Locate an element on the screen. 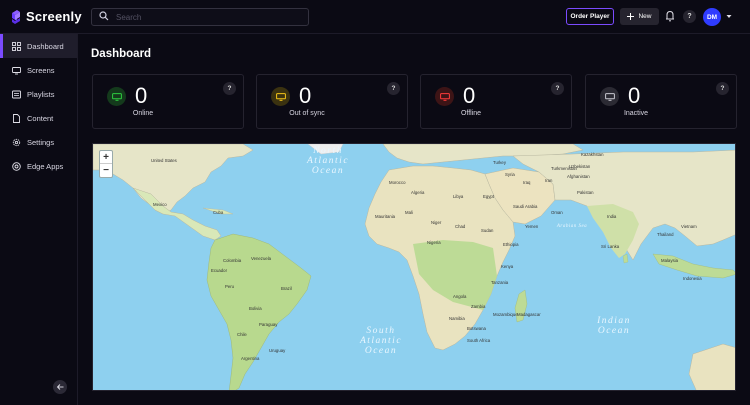 The height and width of the screenshot is (405, 750). sidebar-item-settings: Settings is located at coordinates (38, 142).